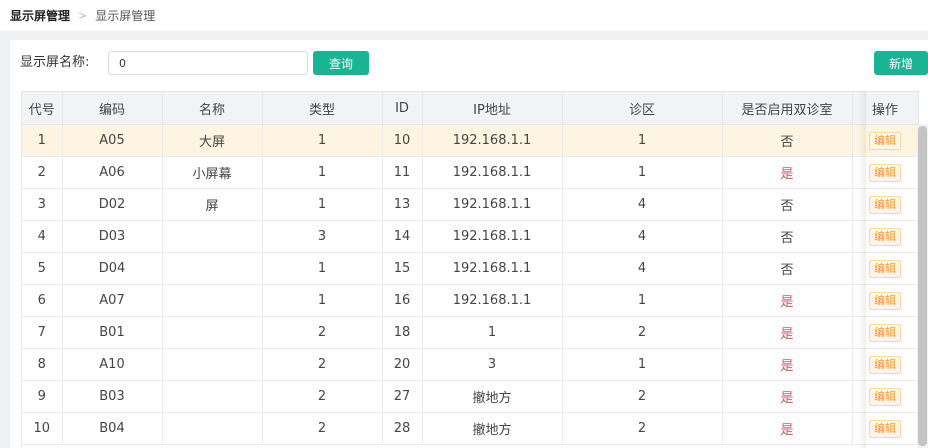 This screenshot has width=928, height=448. What do you see at coordinates (42, 172) in the screenshot?
I see `cell-code: 2` at bounding box center [42, 172].